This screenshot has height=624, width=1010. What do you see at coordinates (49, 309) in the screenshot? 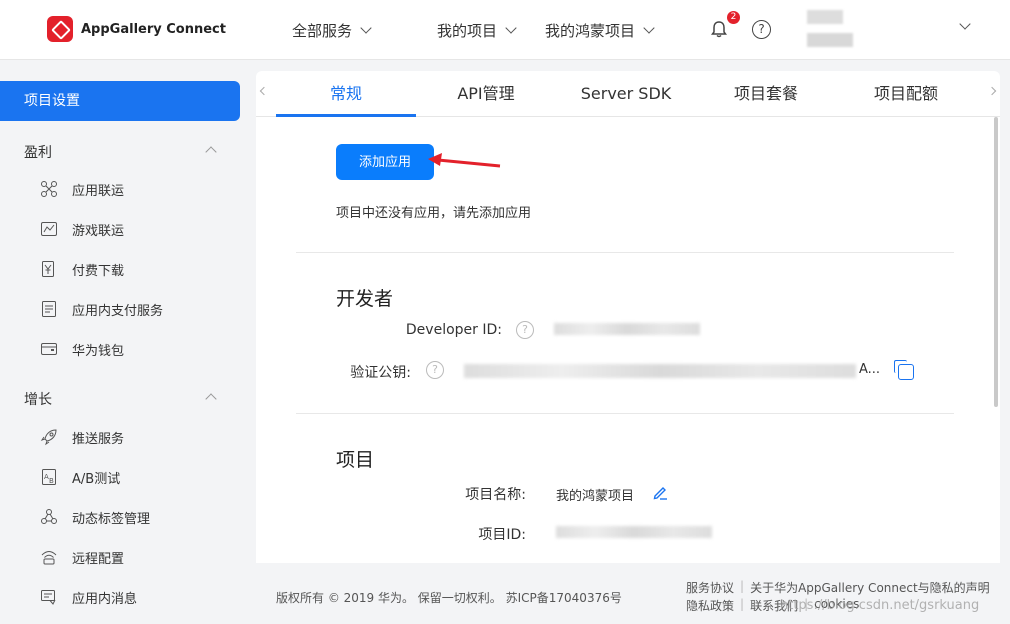
I see `receipt-icon` at bounding box center [49, 309].